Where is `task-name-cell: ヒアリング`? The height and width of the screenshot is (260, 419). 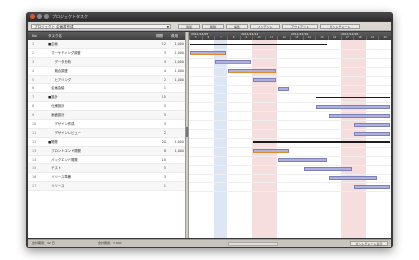
task-name-cell: ヒアリング is located at coordinates (60, 79).